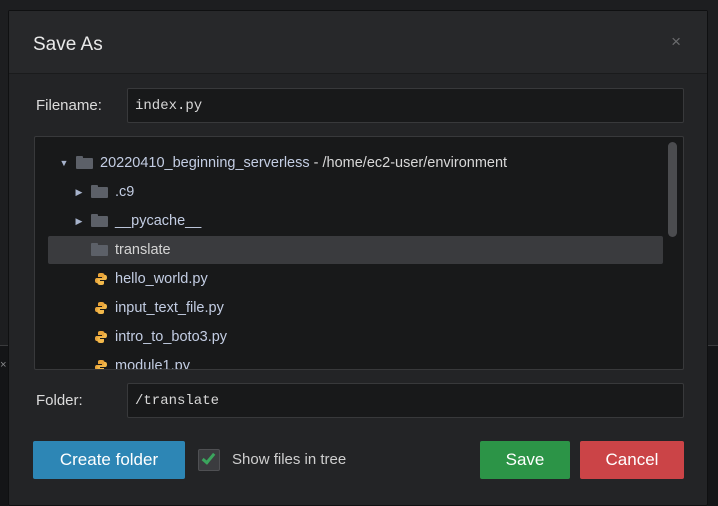 This screenshot has height=506, width=718. What do you see at coordinates (68, 44) in the screenshot?
I see `dialog-title: Save As` at bounding box center [68, 44].